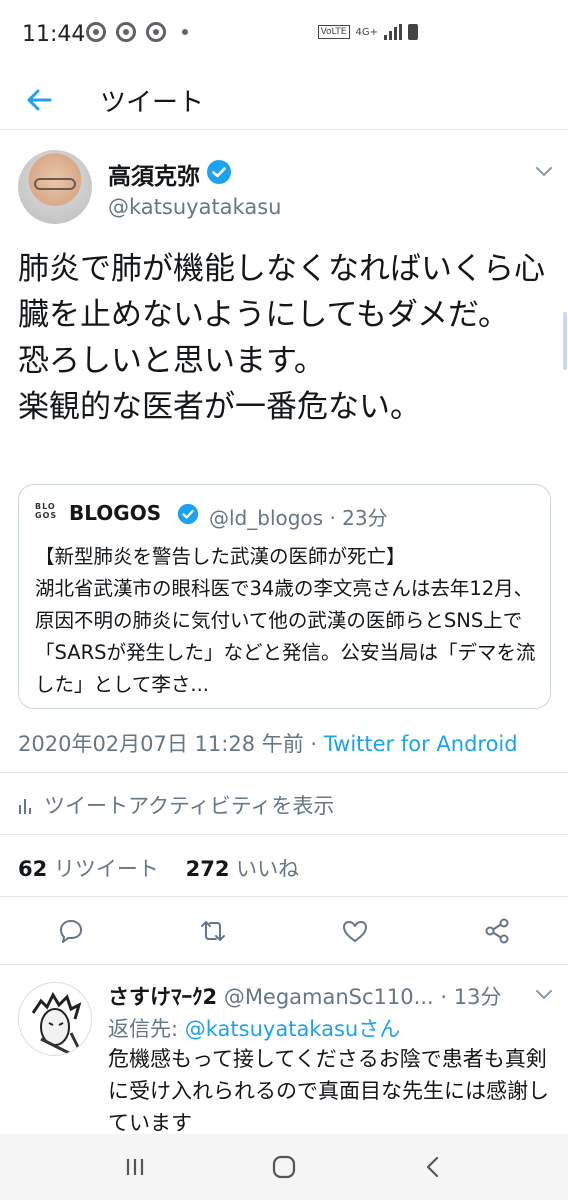 This screenshot has width=568, height=1200. Describe the element at coordinates (152, 103) in the screenshot. I see `page-title: ツイート` at that location.